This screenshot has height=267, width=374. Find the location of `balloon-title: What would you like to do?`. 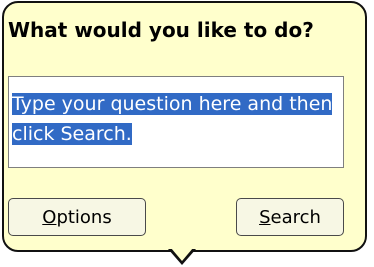

balloon-title: What would you like to do? is located at coordinates (161, 30).